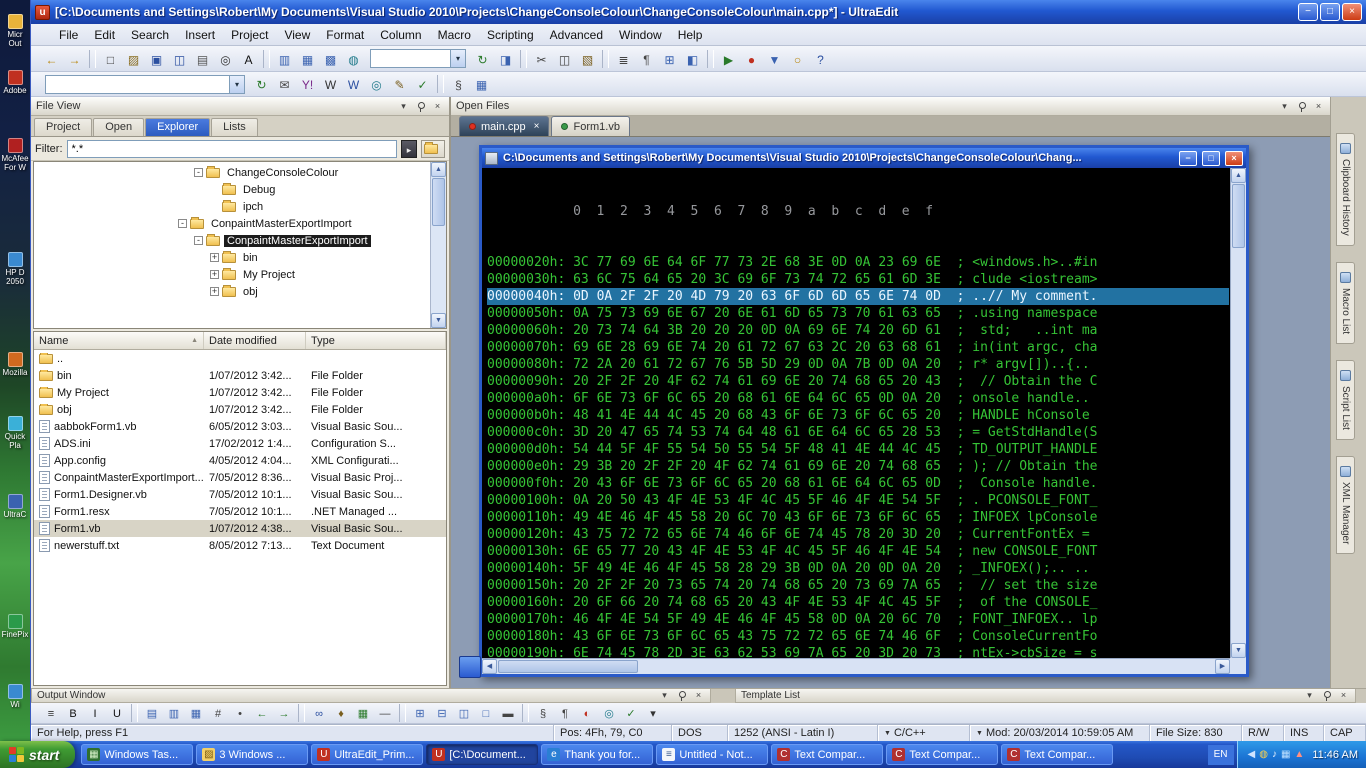 The height and width of the screenshot is (768, 1366). What do you see at coordinates (1222, 666) in the screenshot?
I see `scroll-right-icon: ▶` at bounding box center [1222, 666].